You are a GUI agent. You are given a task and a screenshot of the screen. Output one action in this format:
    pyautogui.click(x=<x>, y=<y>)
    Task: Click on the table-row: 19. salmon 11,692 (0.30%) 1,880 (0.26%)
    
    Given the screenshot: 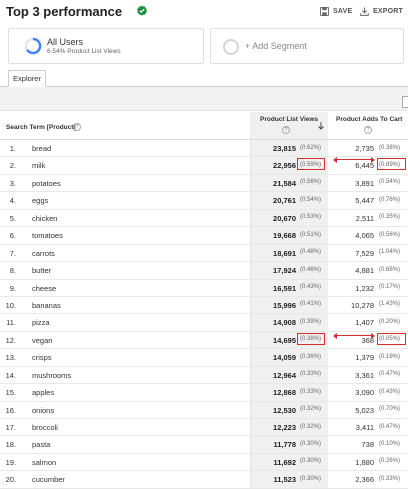 What is the action you would take?
    pyautogui.click(x=204, y=462)
    